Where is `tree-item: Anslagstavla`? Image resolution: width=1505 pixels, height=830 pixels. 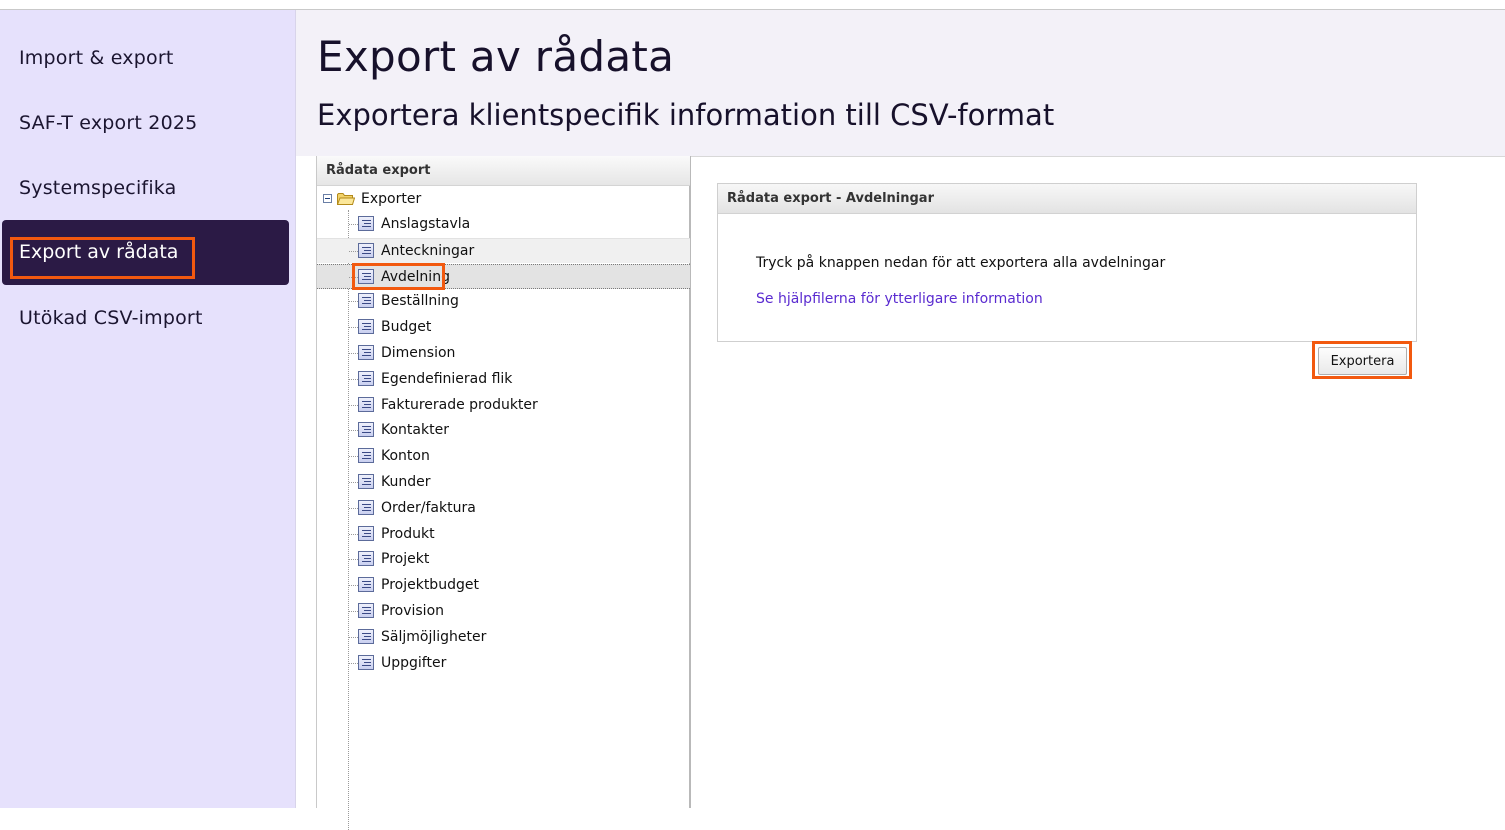
tree-item: Anslagstavla is located at coordinates (503, 224).